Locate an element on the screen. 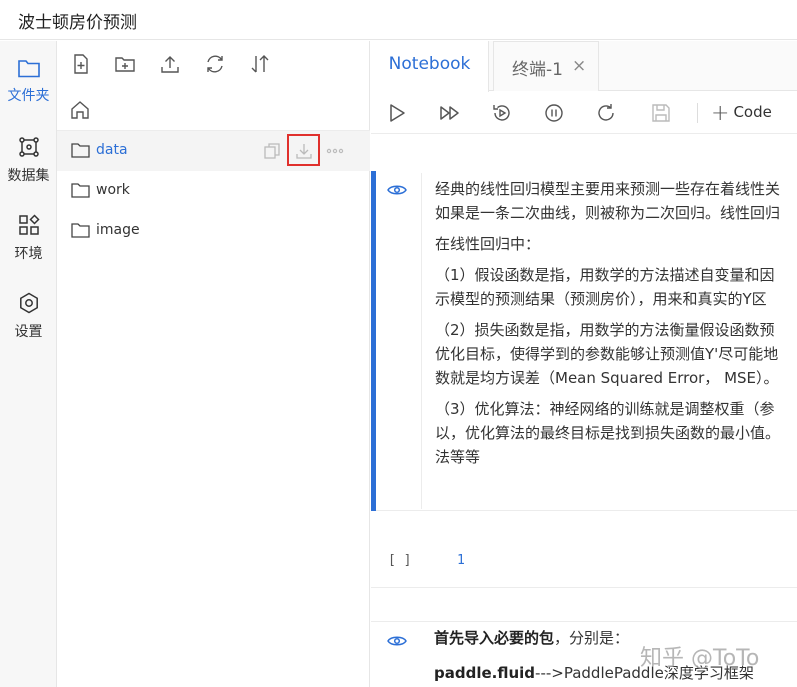  md-line: 法等等 is located at coordinates (458, 457).